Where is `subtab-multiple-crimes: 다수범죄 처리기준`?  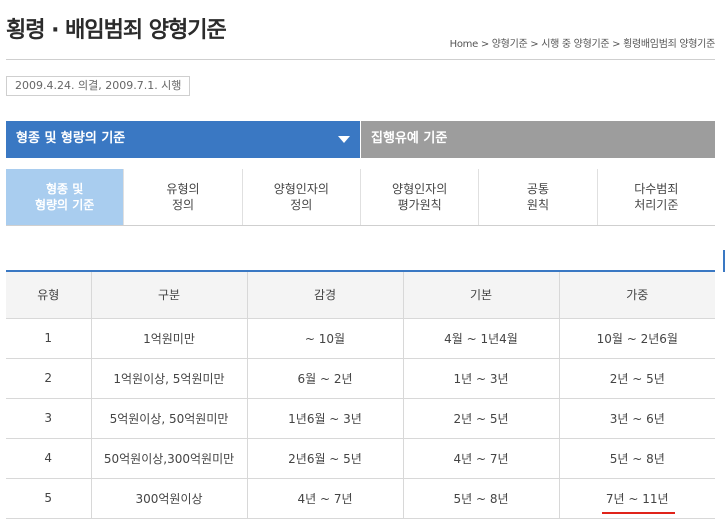
subtab-multiple-crimes: 다수범죄 처리기준 is located at coordinates (656, 197).